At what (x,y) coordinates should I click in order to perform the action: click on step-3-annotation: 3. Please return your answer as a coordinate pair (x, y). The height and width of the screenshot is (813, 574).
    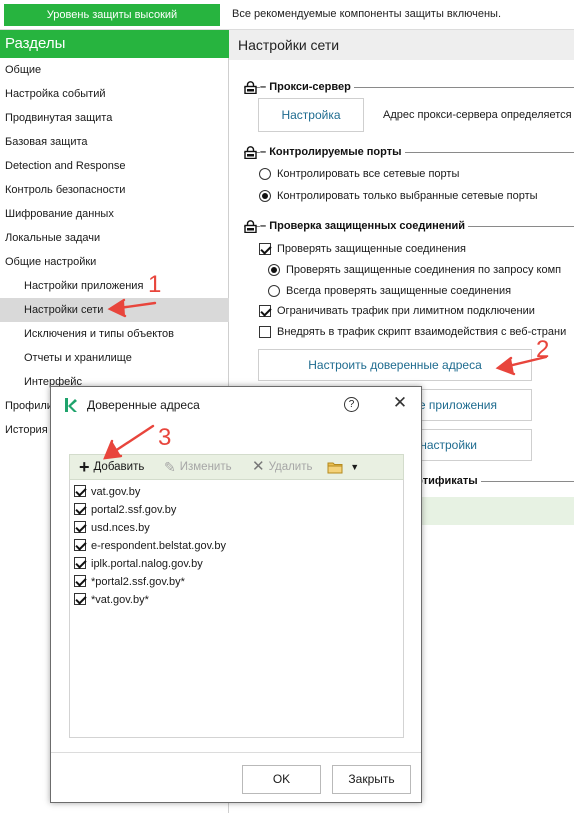
    Looking at the image, I should click on (165, 437).